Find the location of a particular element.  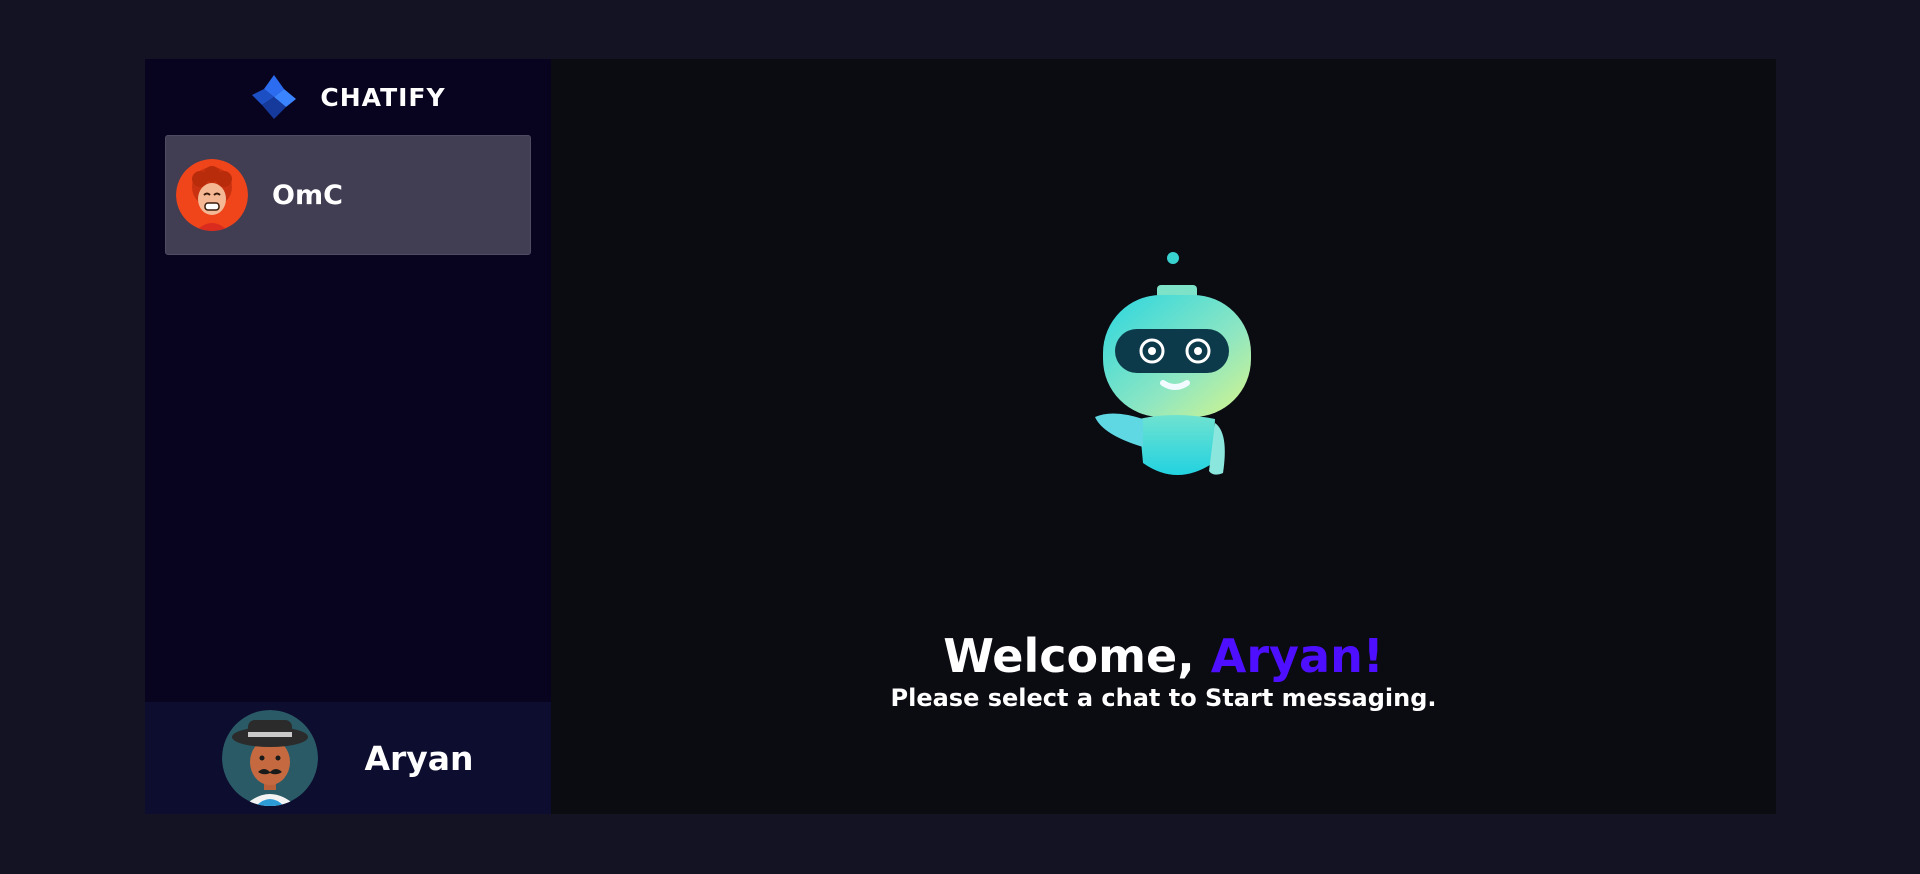

welcome-message: Please select a chat to Start messaging. is located at coordinates (1163, 698).